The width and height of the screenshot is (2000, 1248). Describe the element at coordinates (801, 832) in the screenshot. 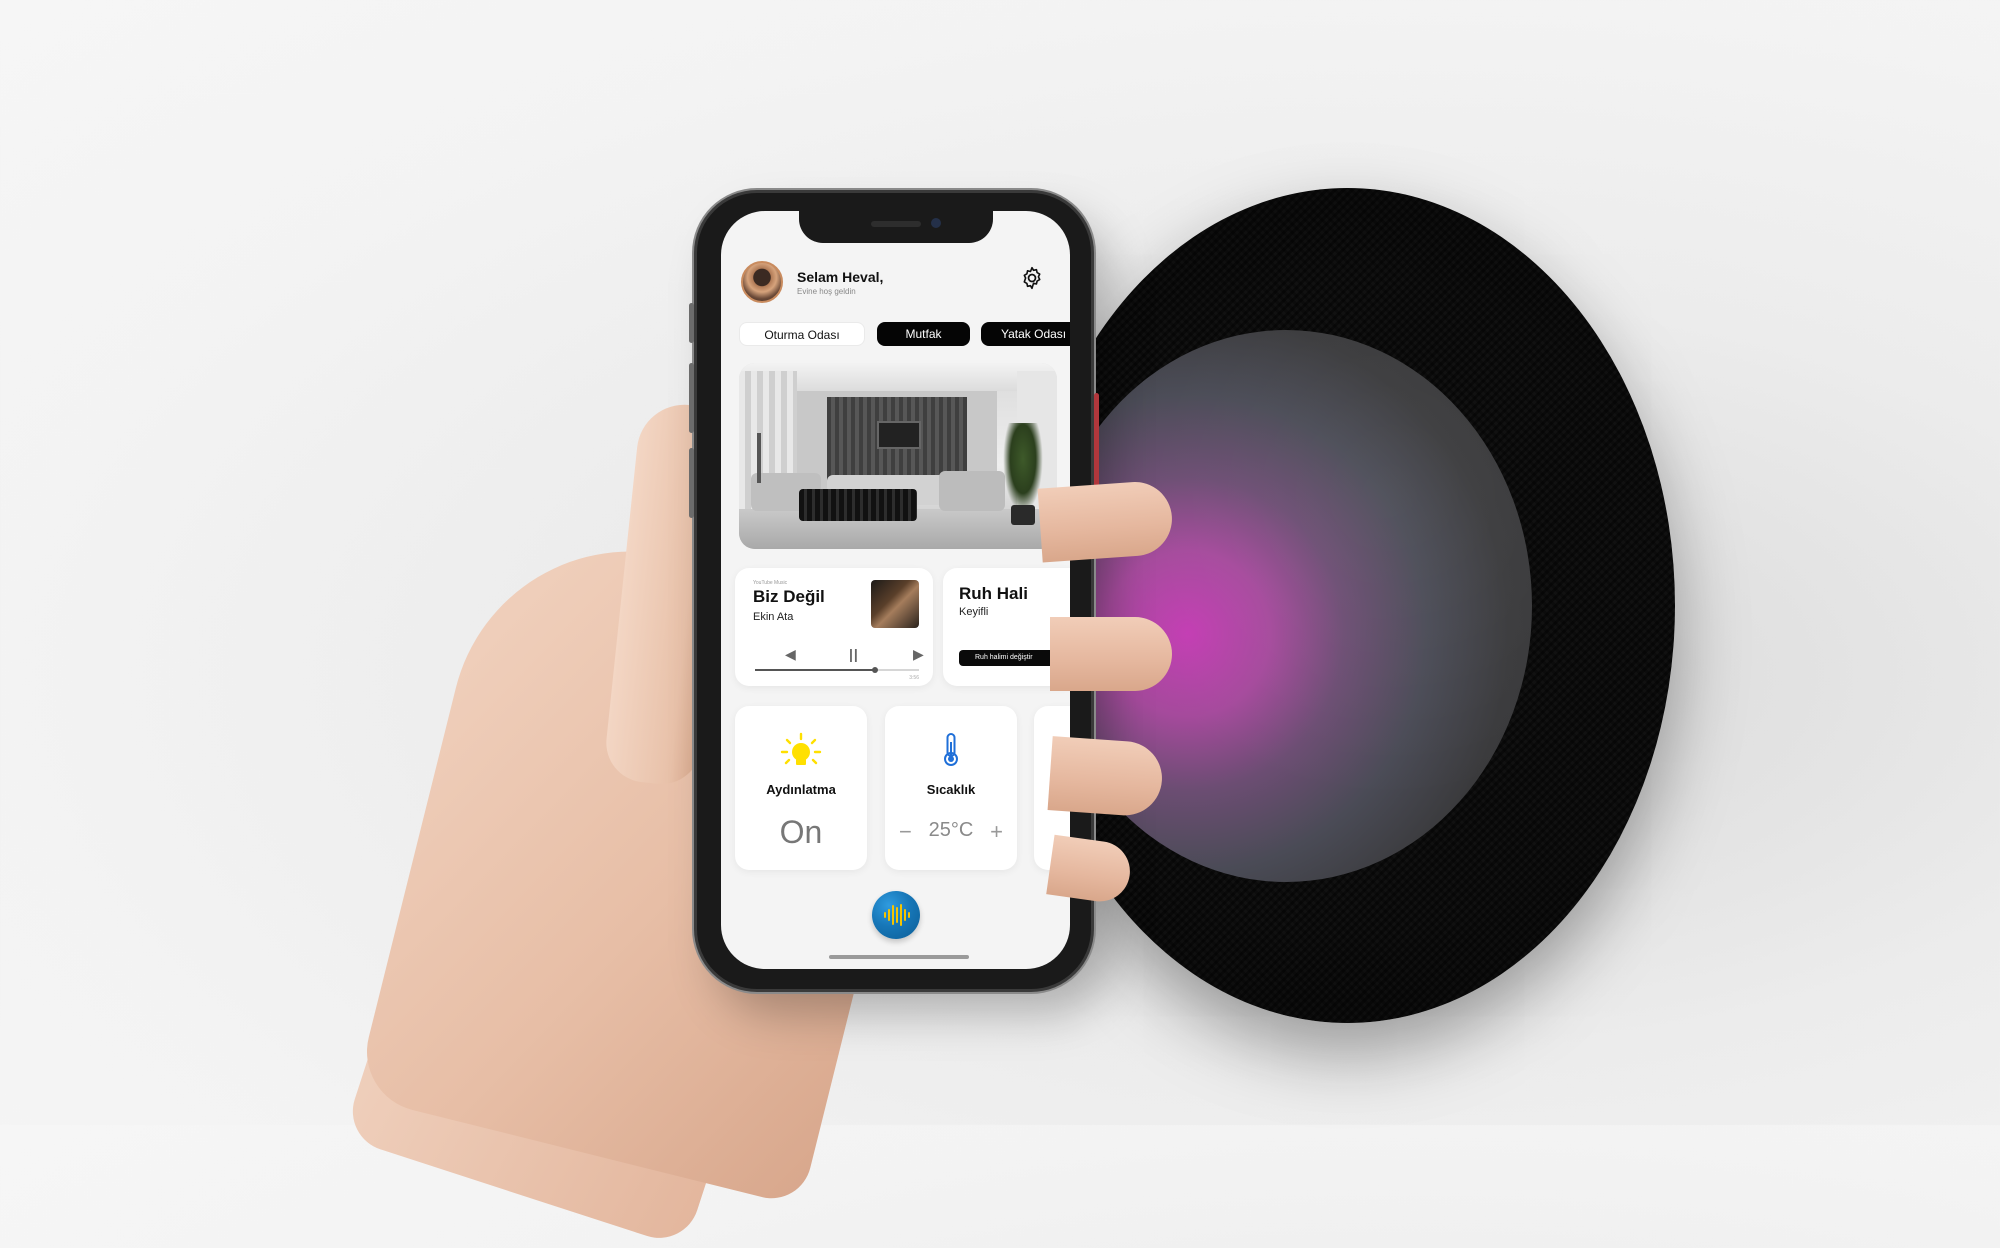

I see `lighting-value: On` at that location.